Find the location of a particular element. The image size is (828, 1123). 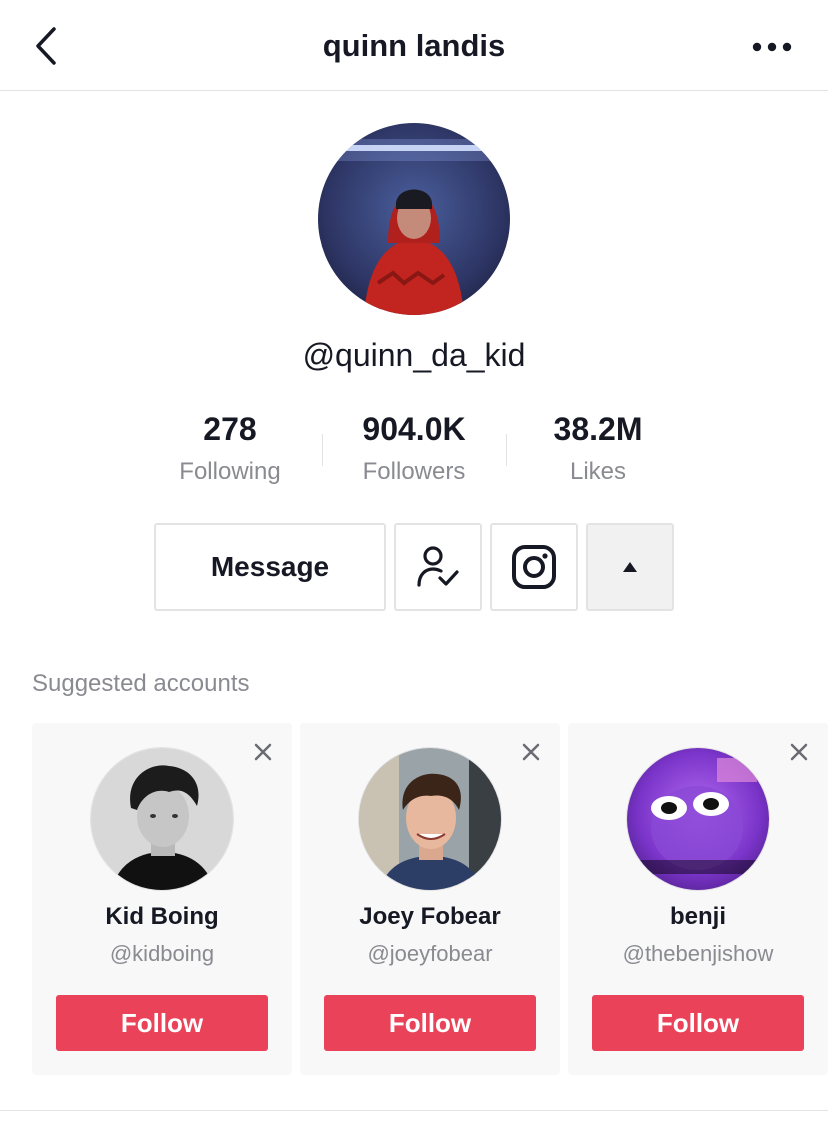

account-name: Kid Boing is located at coordinates (162, 916).